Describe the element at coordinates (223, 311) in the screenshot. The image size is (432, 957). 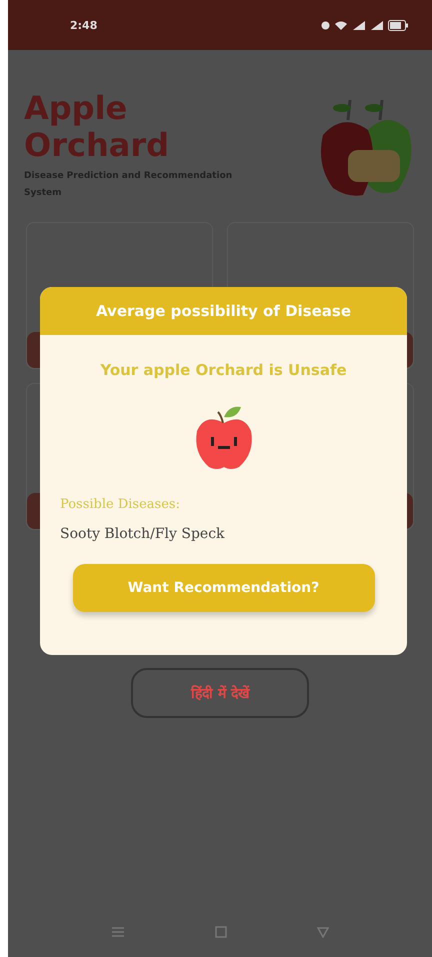
I see `dialog-title: Average possibility of Disease` at that location.